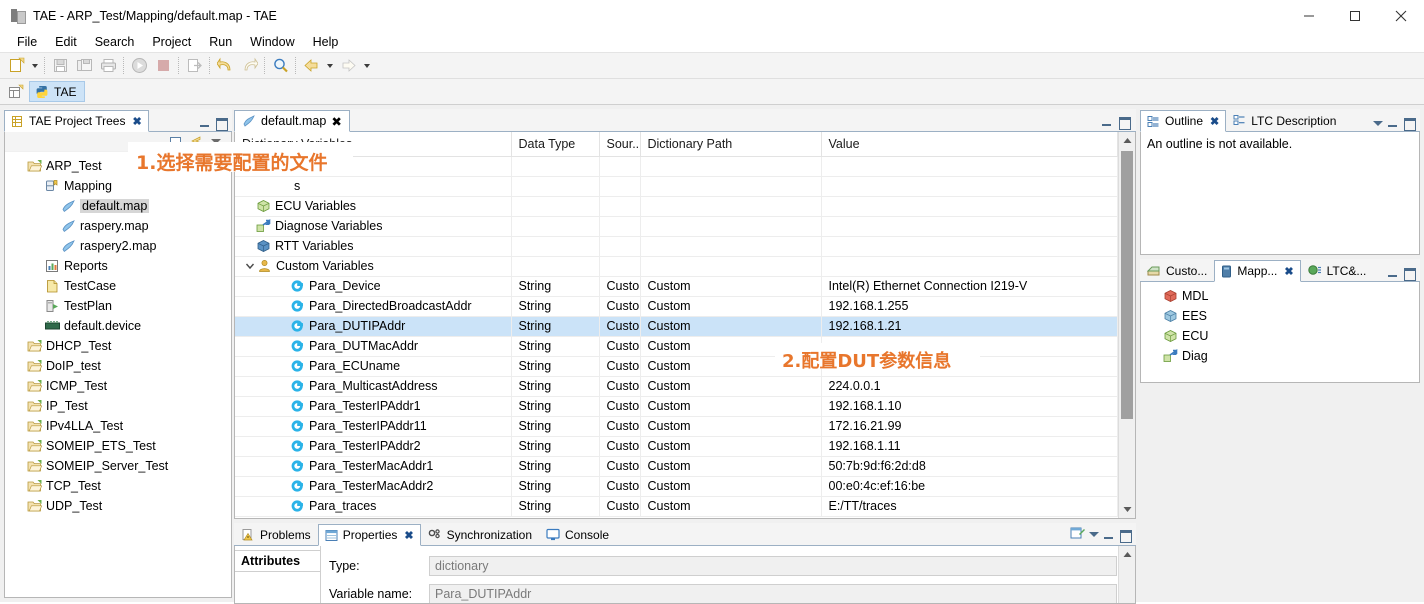 Image resolution: width=1424 pixels, height=604 pixels. I want to click on tab-ltc-description: LTC Description, so click(1285, 120).